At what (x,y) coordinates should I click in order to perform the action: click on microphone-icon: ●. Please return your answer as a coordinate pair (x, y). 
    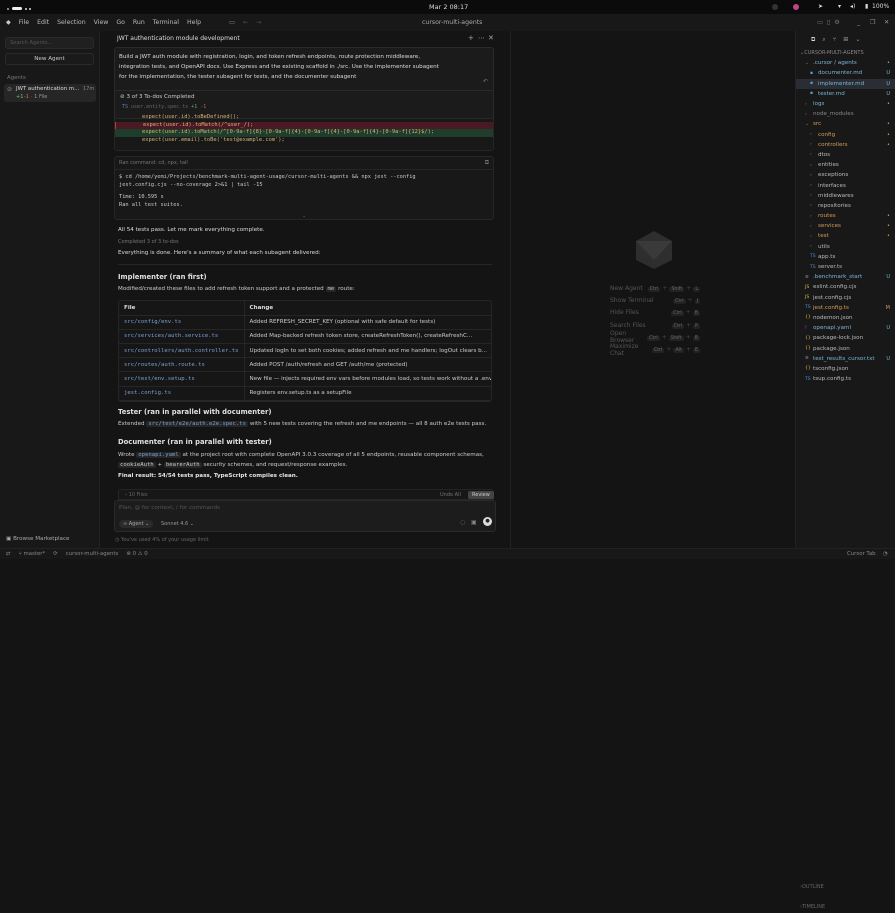
    Looking at the image, I should click on (487, 521).